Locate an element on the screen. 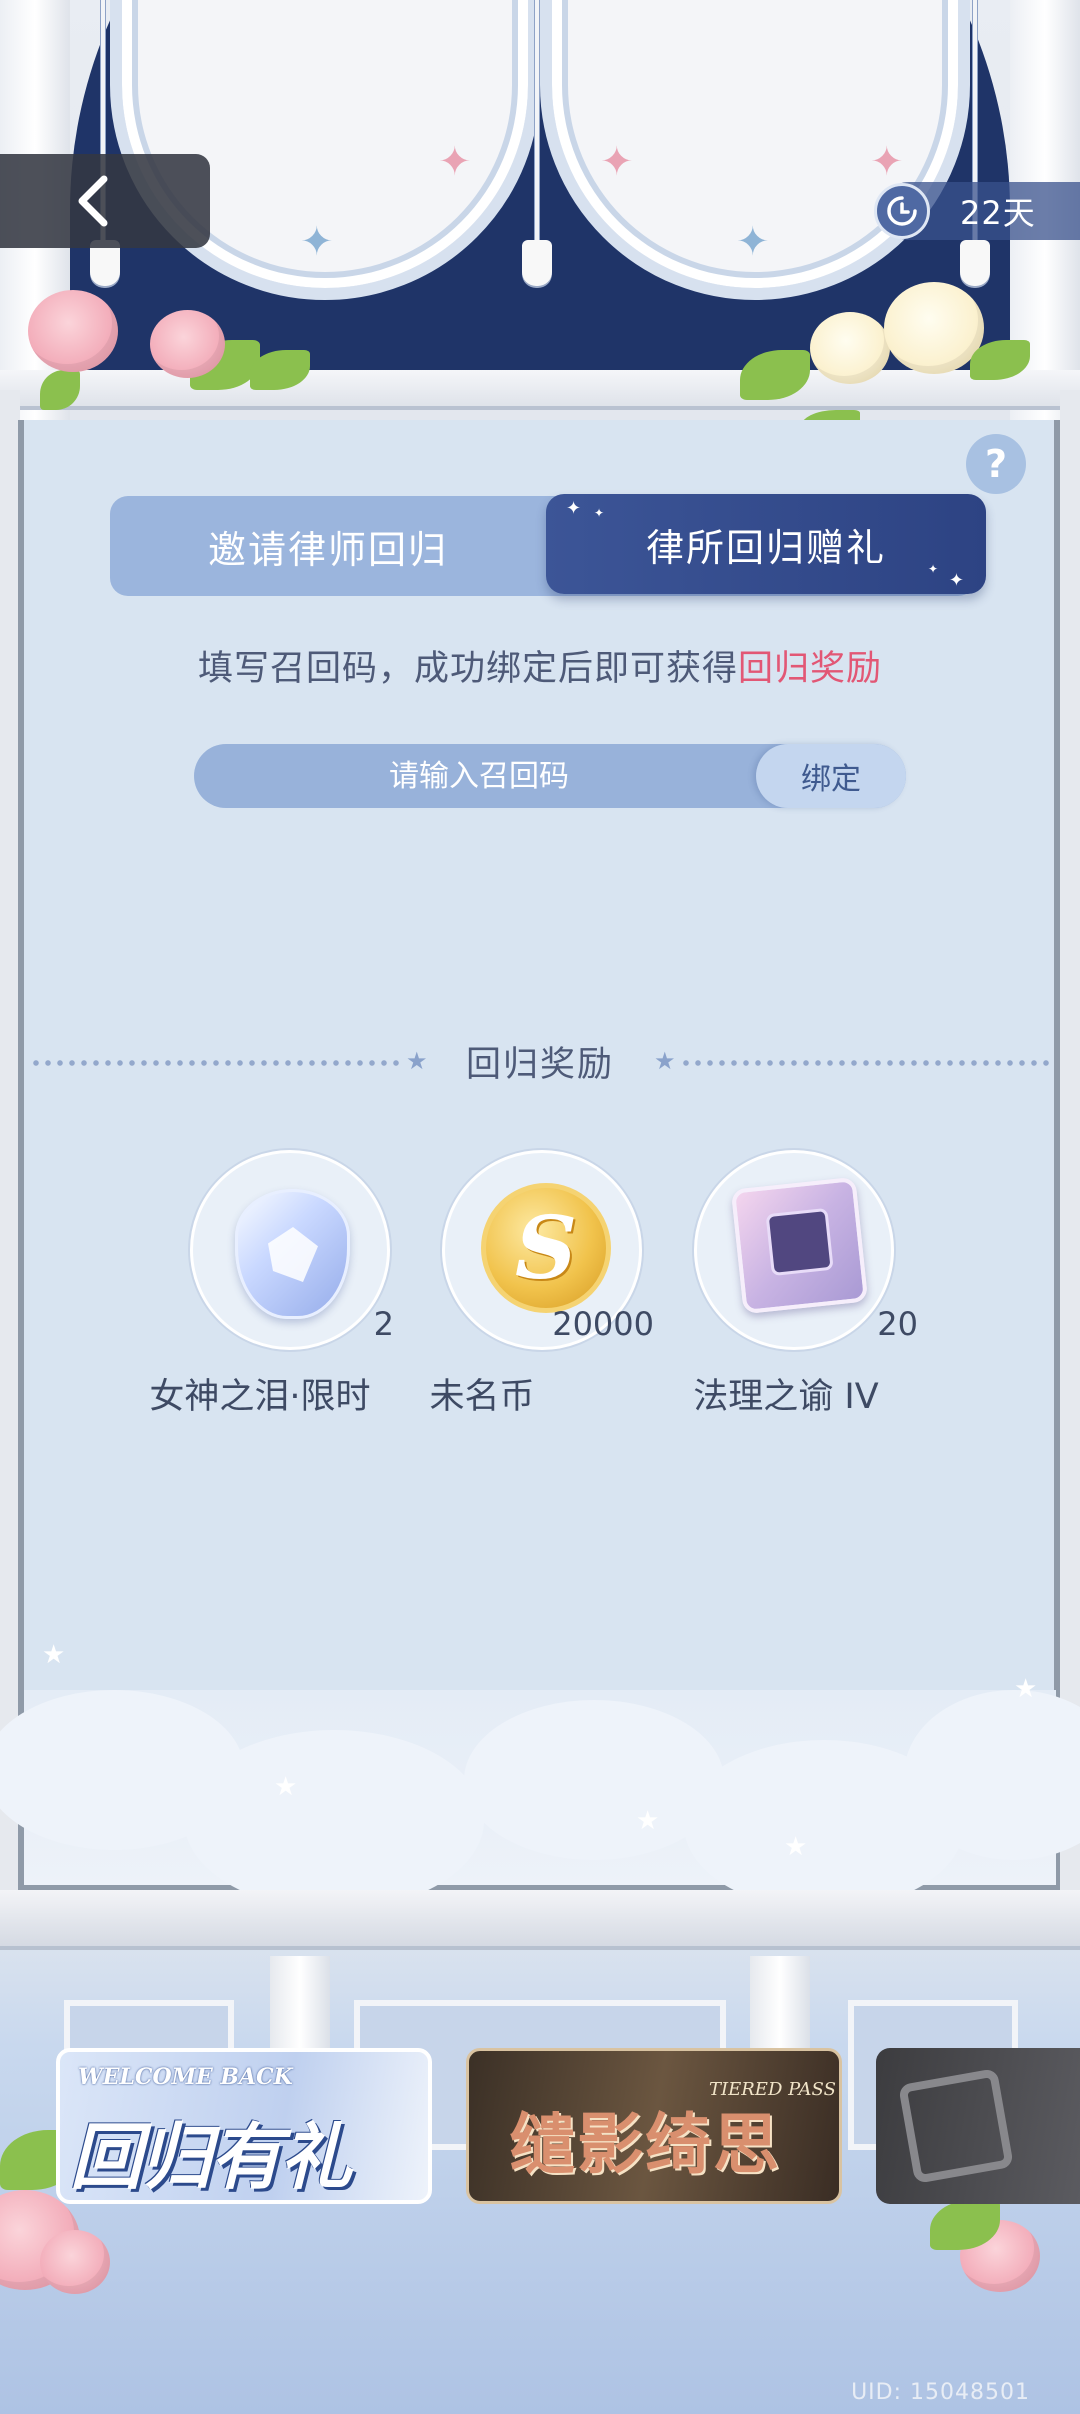  event-banner is located at coordinates (978, 2126).